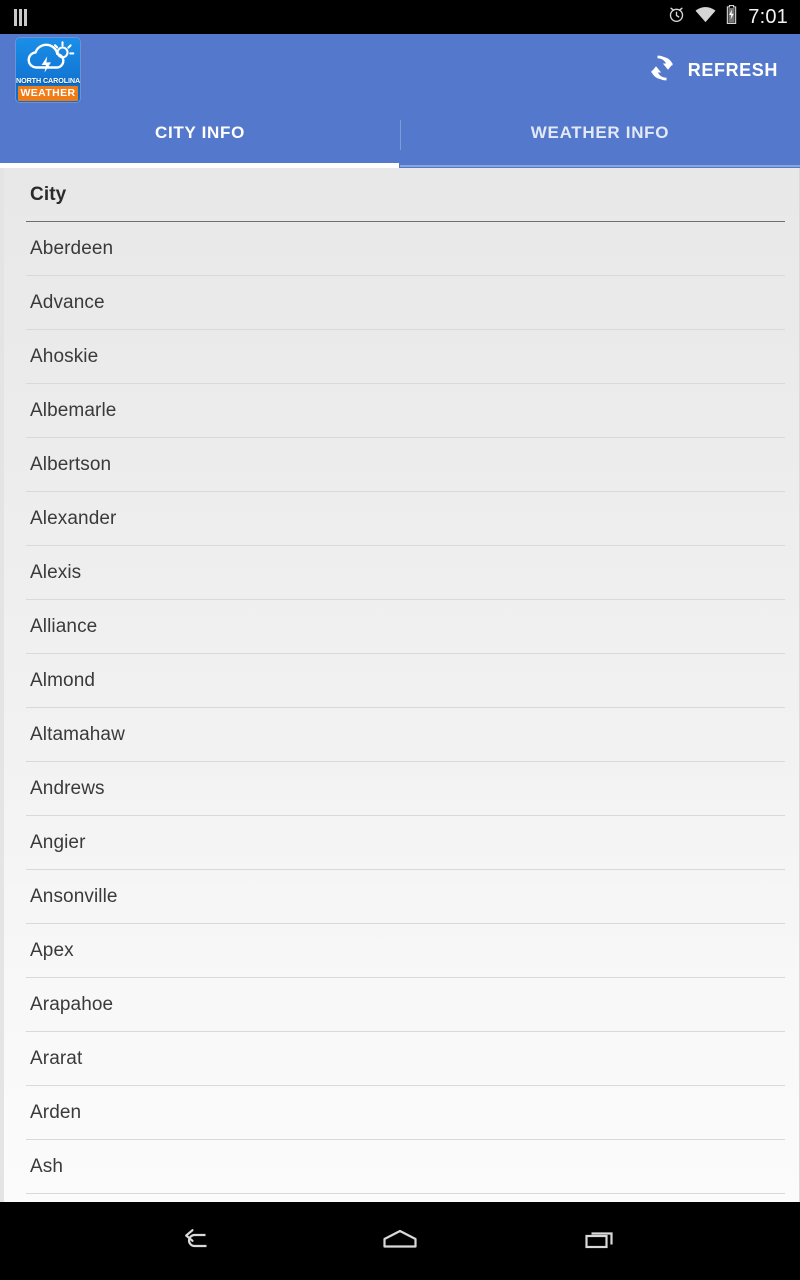 The image size is (800, 1280). I want to click on city-list-item-label: Arapahoe, so click(72, 1004).